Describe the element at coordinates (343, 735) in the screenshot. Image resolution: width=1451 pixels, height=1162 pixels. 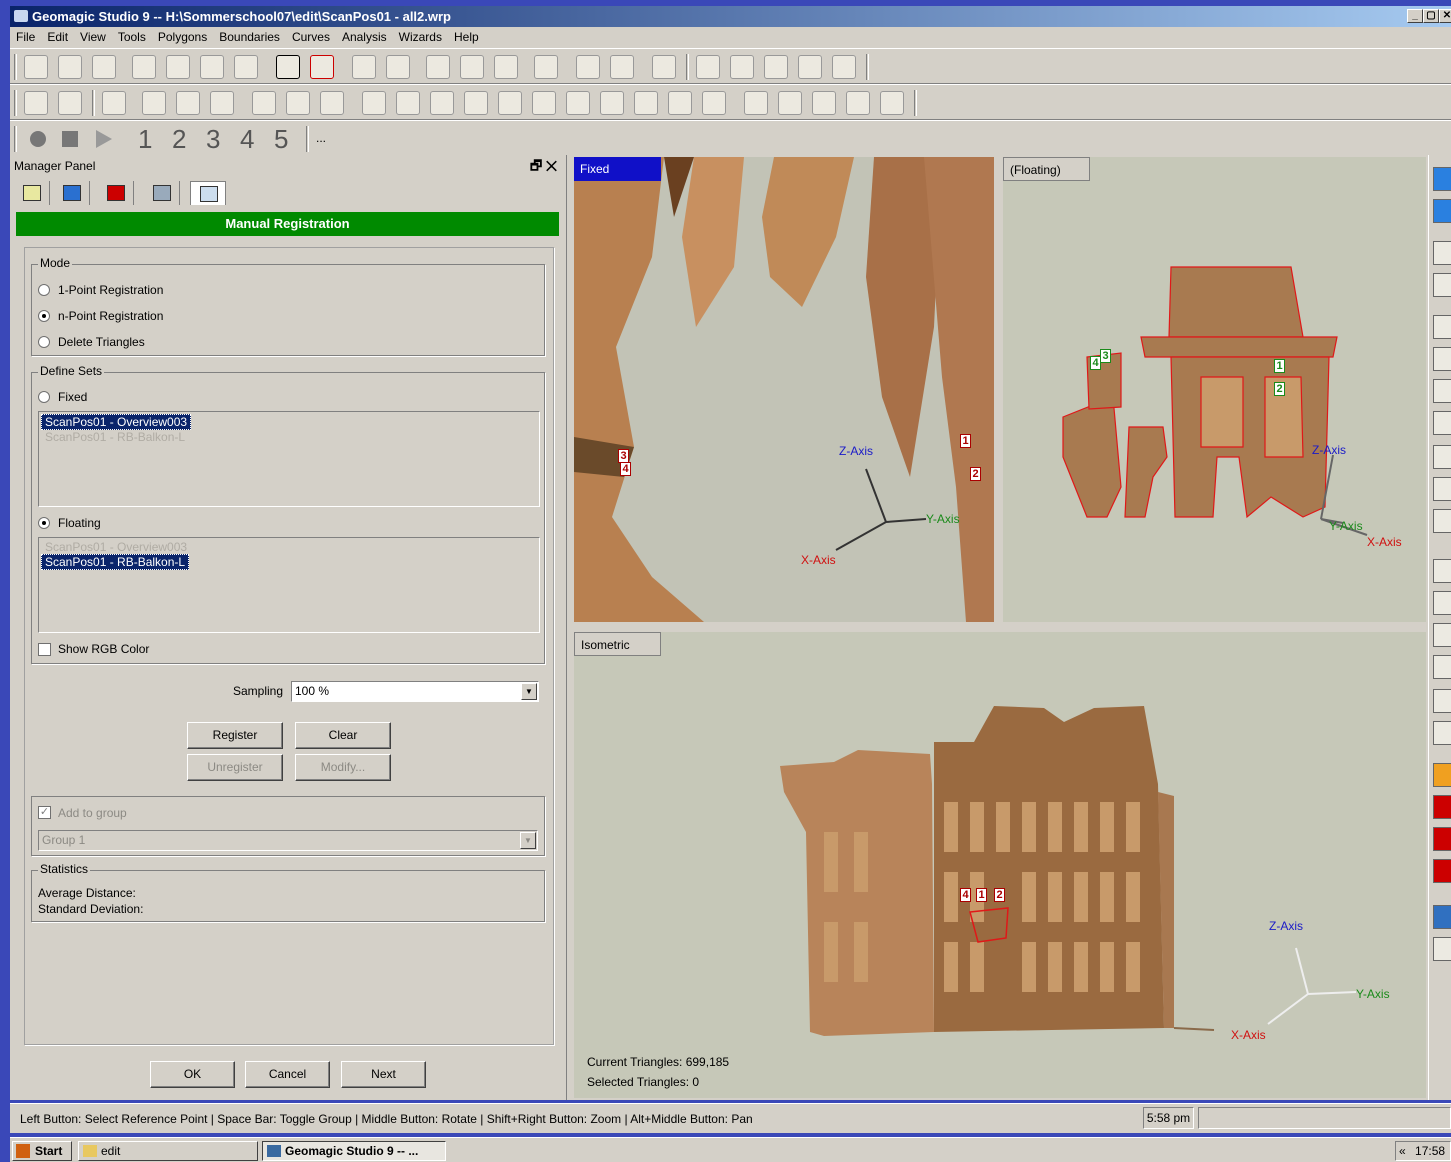
I see `clear-button: Clear` at that location.